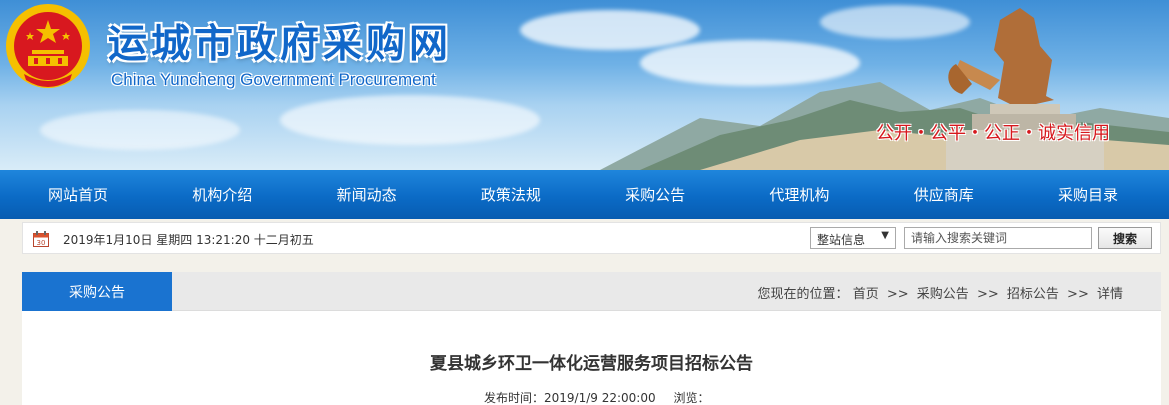 This screenshot has height=405, width=1169. What do you see at coordinates (1125, 238) in the screenshot?
I see `search-button: 搜索` at bounding box center [1125, 238].